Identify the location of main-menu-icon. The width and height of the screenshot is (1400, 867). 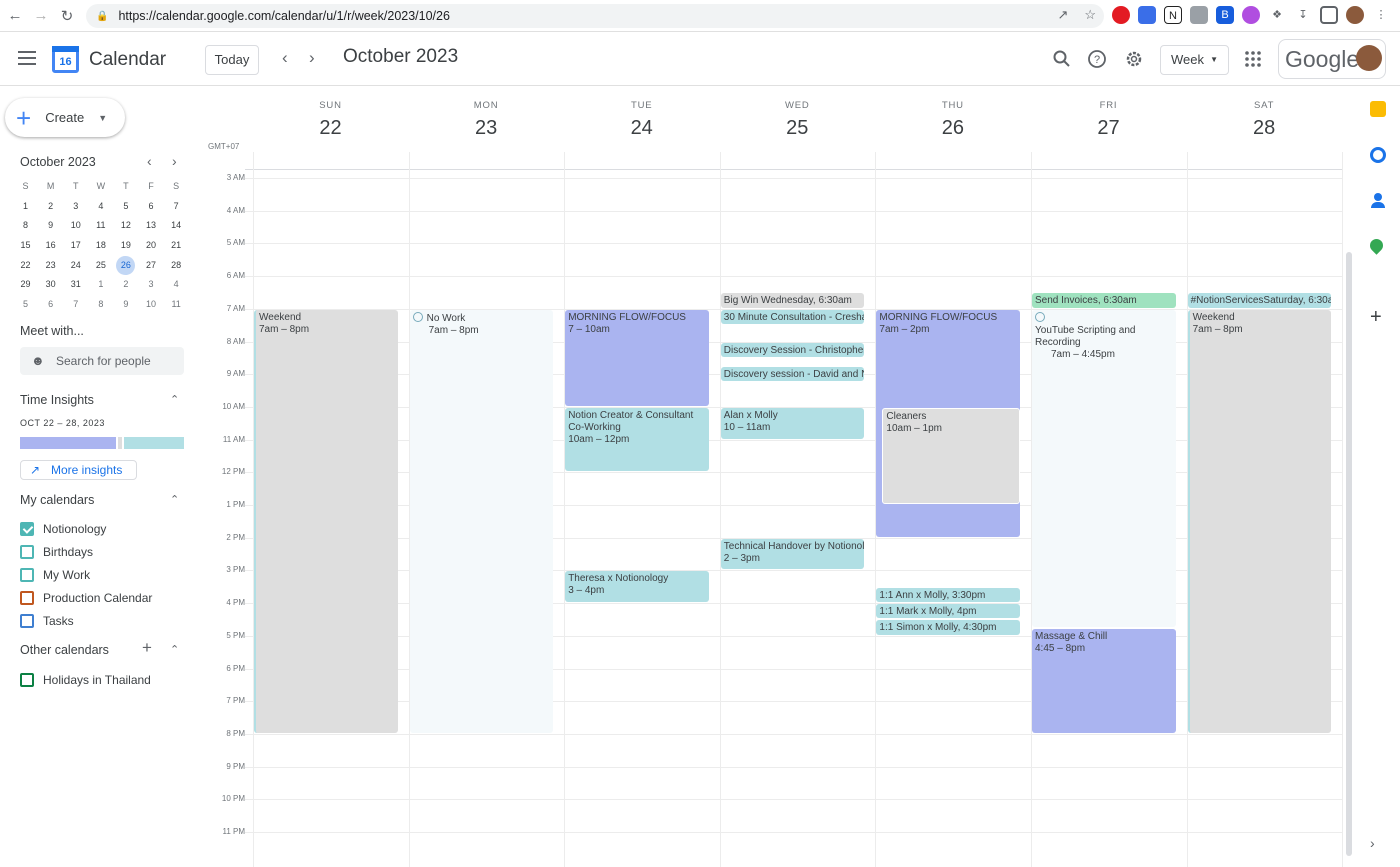
(27, 58).